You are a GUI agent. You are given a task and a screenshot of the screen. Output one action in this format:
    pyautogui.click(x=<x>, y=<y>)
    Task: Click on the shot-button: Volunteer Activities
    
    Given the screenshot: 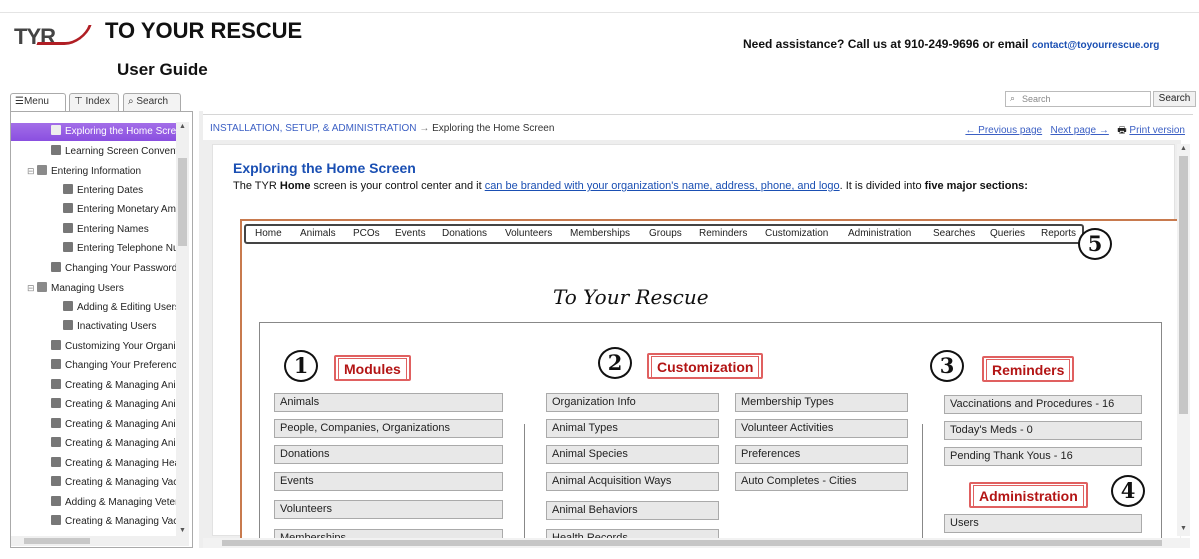 What is the action you would take?
    pyautogui.click(x=821, y=428)
    